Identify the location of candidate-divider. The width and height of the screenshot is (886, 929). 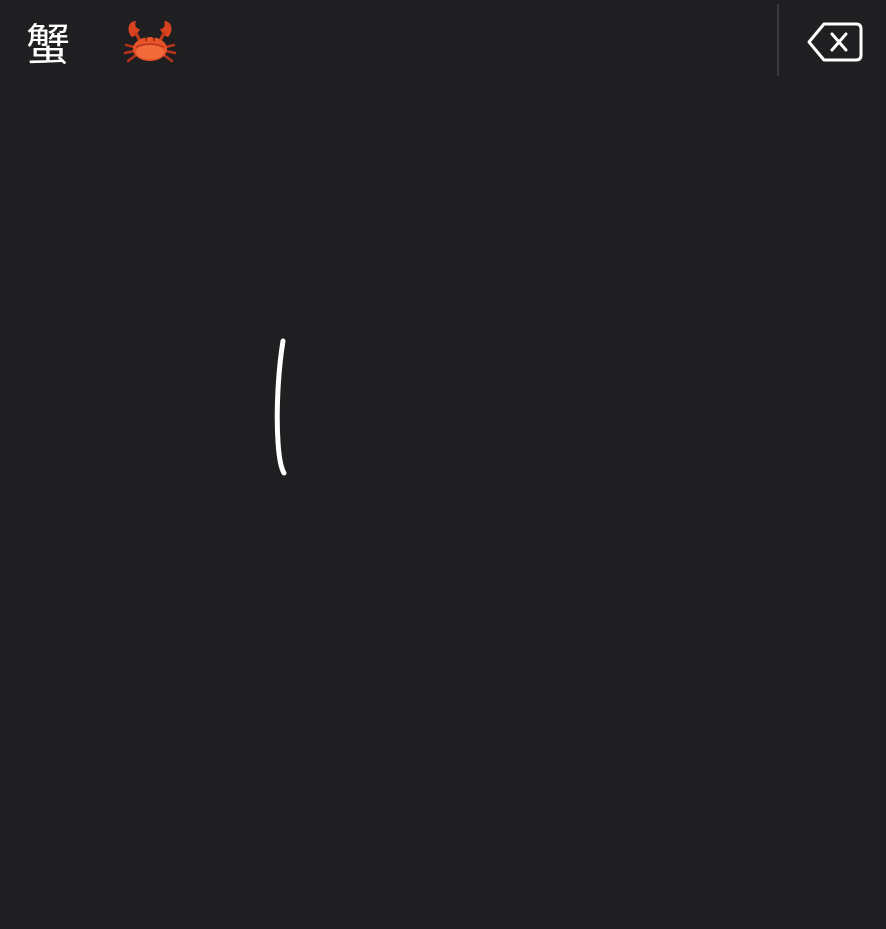
(778, 40).